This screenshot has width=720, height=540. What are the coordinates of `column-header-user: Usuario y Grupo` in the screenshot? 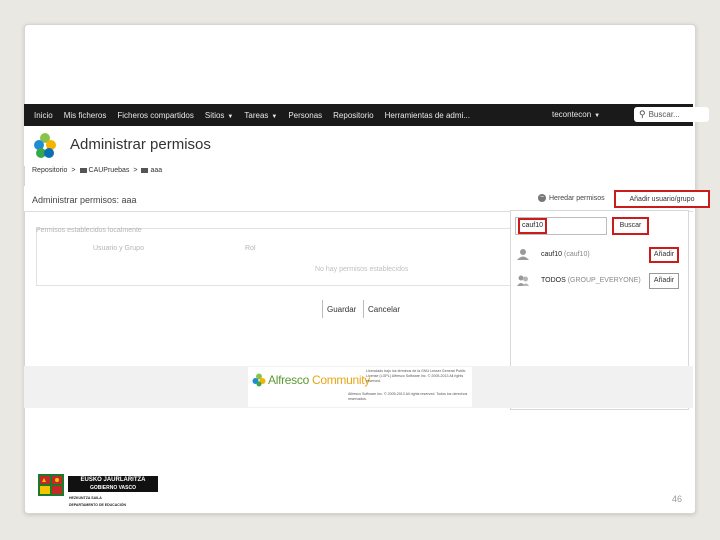 It's located at (118, 248).